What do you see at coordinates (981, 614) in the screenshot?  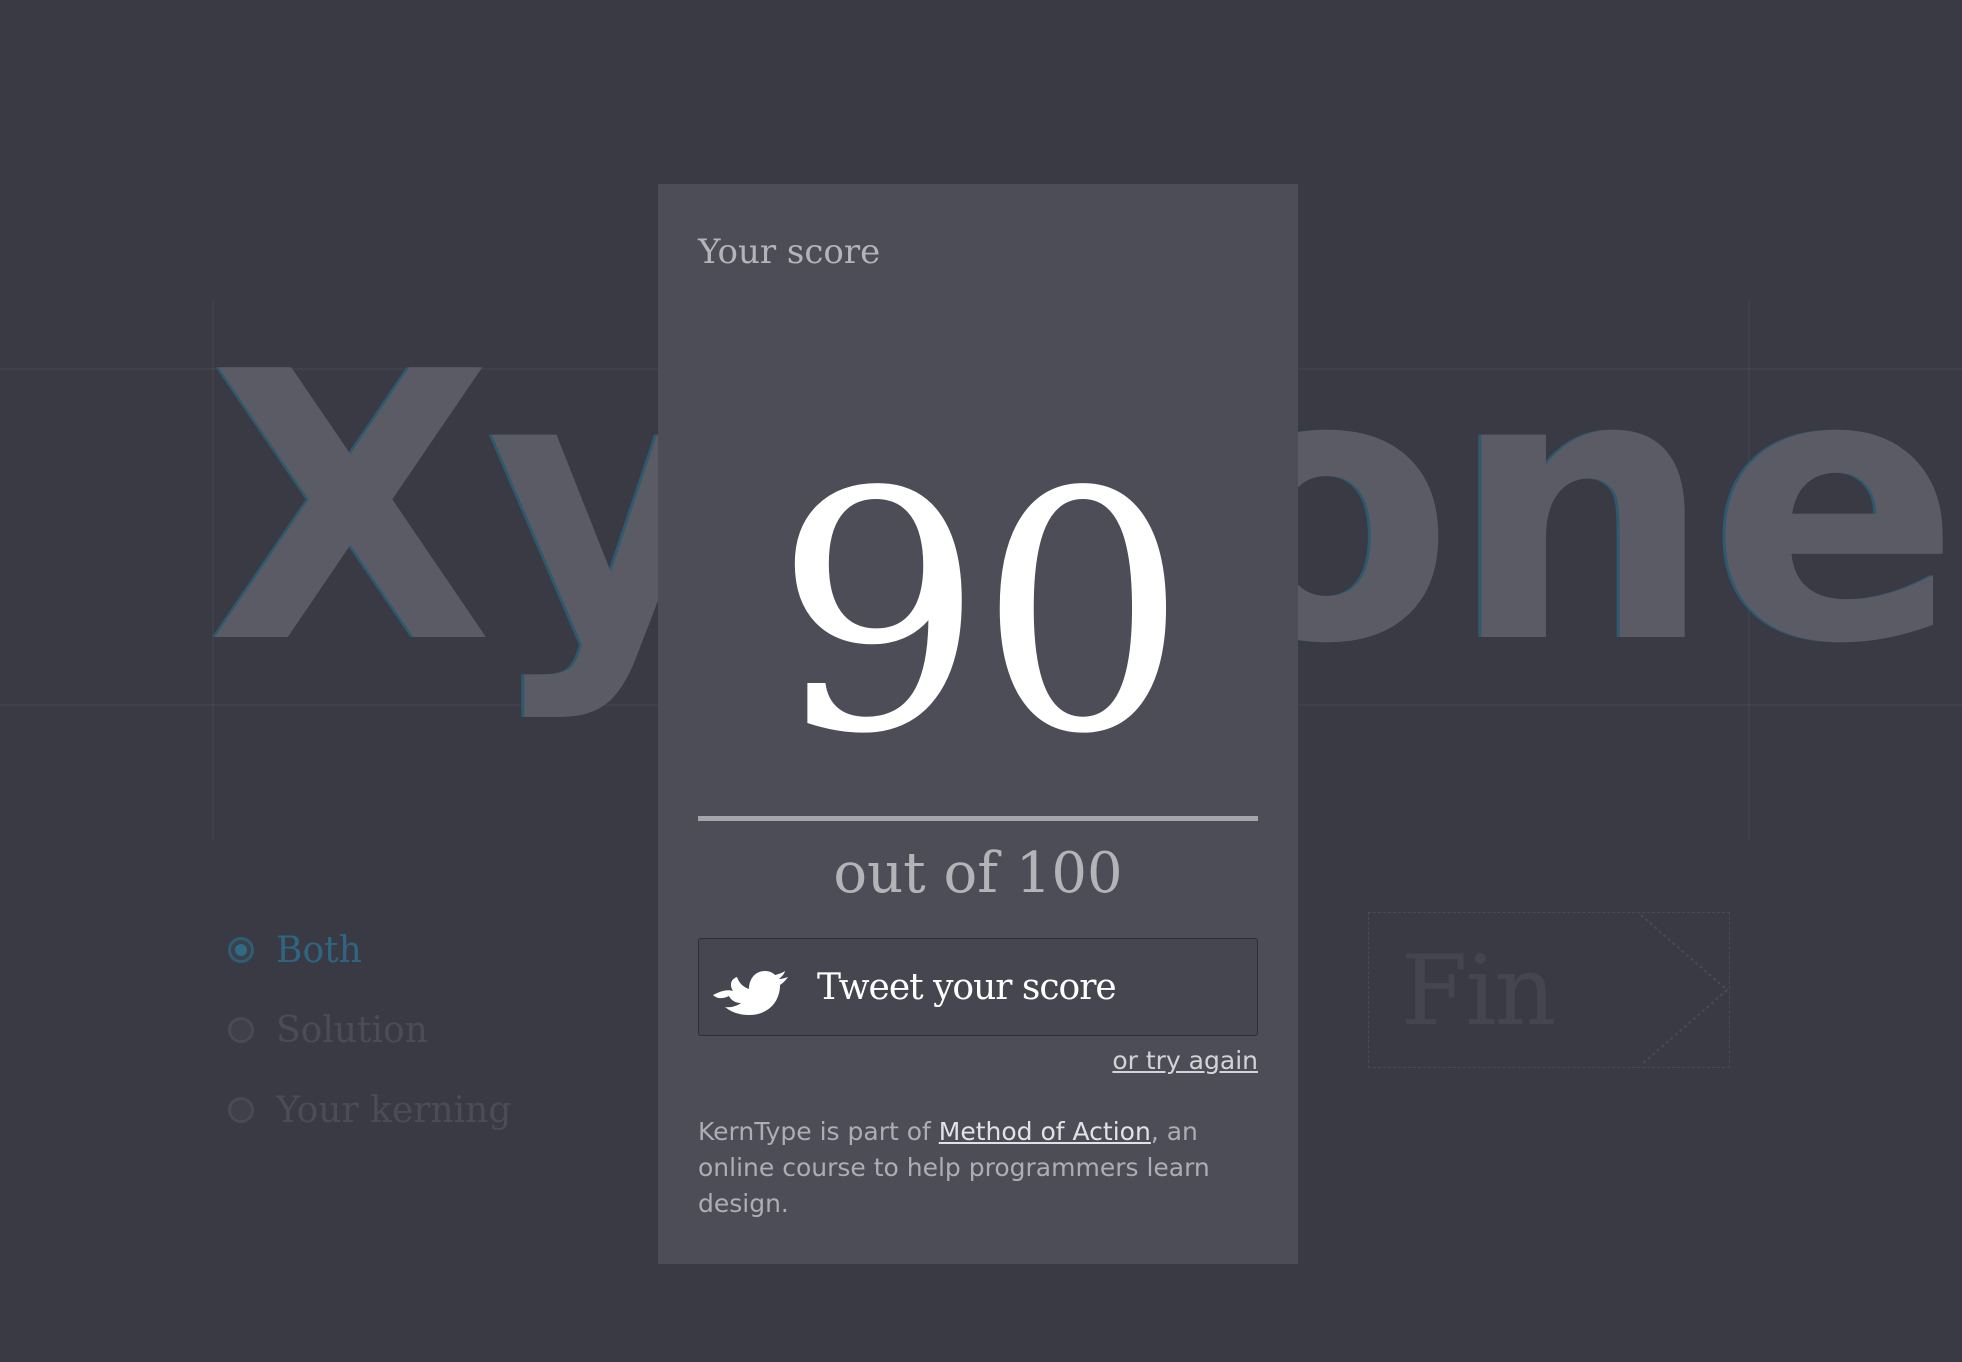 I see `score-value: 90` at bounding box center [981, 614].